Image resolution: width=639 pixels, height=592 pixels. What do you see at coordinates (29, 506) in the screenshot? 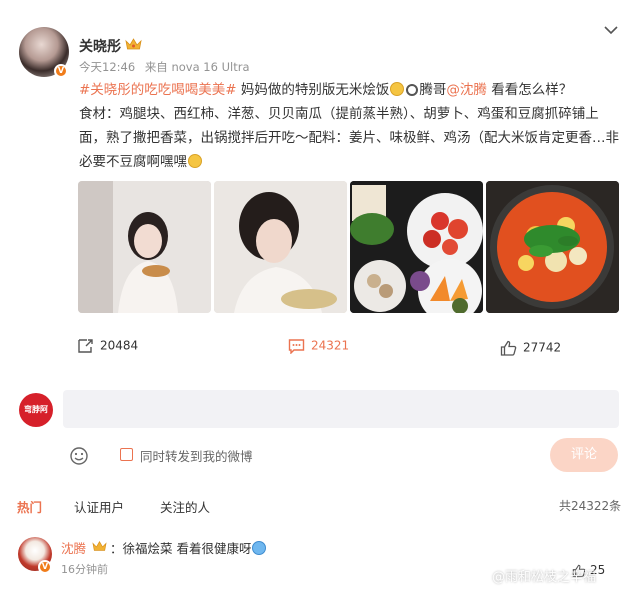
I see `tab-hot: 热门` at bounding box center [29, 506].